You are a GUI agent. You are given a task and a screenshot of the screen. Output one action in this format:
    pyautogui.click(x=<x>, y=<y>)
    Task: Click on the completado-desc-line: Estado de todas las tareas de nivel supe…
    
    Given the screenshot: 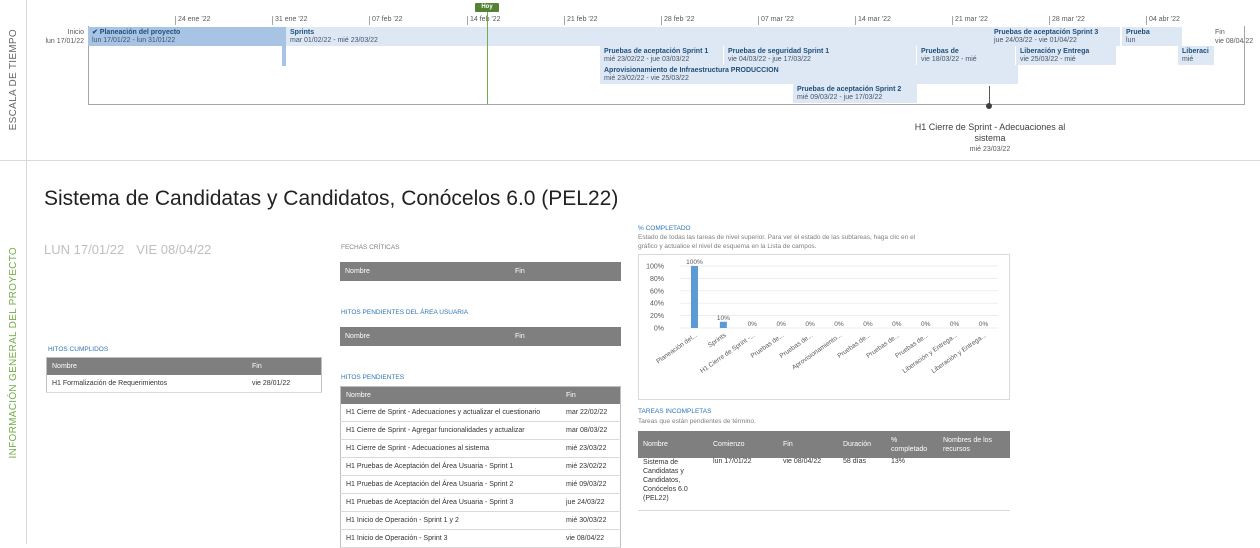 What is the action you would take?
    pyautogui.click(x=777, y=237)
    